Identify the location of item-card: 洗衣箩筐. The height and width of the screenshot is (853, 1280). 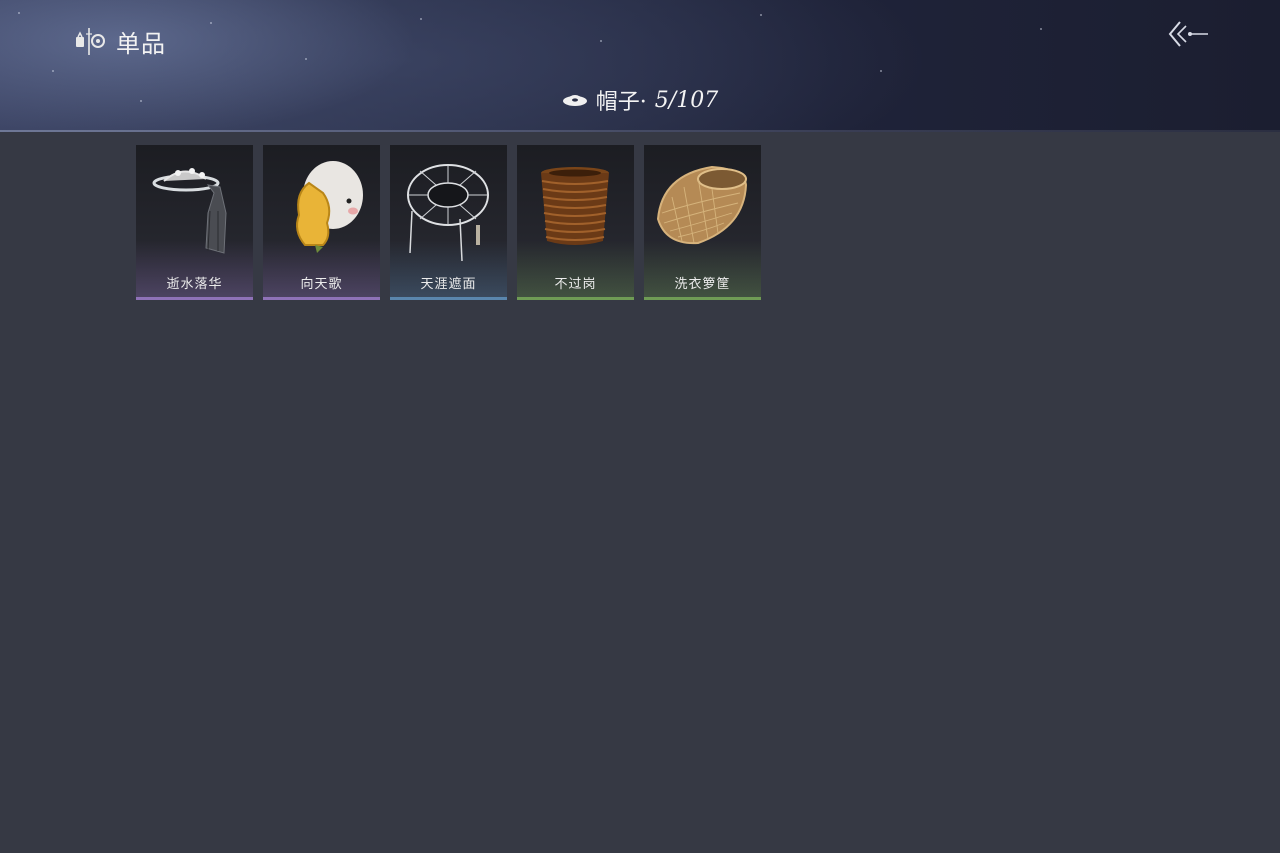
(702, 222).